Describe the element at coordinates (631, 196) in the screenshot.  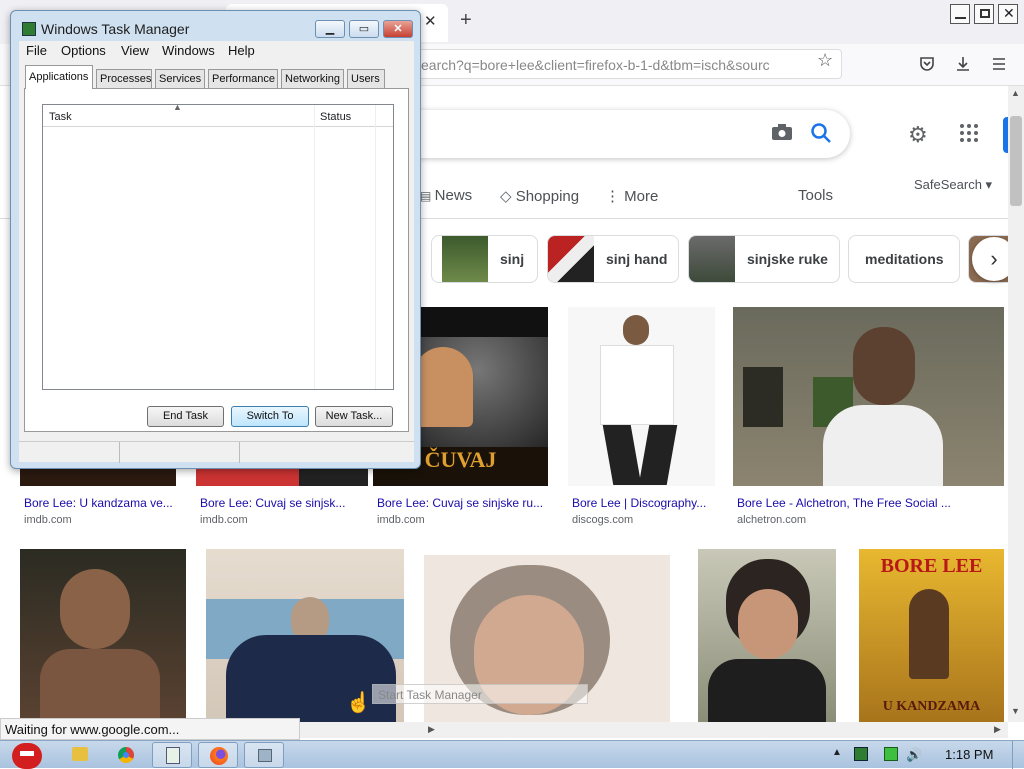
I see `tab-more: ⋮ More` at that location.